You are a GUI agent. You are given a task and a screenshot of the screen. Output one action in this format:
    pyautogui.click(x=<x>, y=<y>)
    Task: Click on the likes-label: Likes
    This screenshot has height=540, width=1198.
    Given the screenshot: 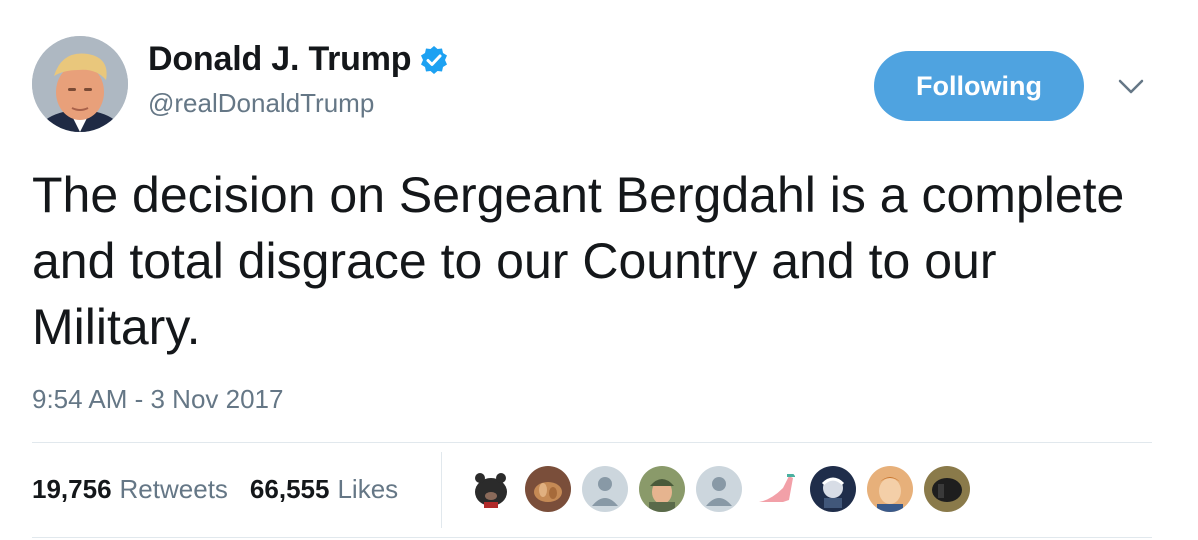 What is the action you would take?
    pyautogui.click(x=368, y=489)
    